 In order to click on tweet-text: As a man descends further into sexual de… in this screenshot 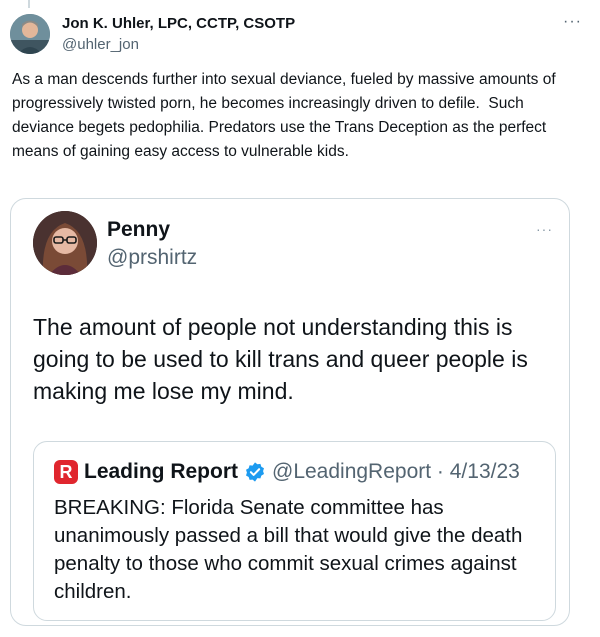, I will do `click(286, 115)`.